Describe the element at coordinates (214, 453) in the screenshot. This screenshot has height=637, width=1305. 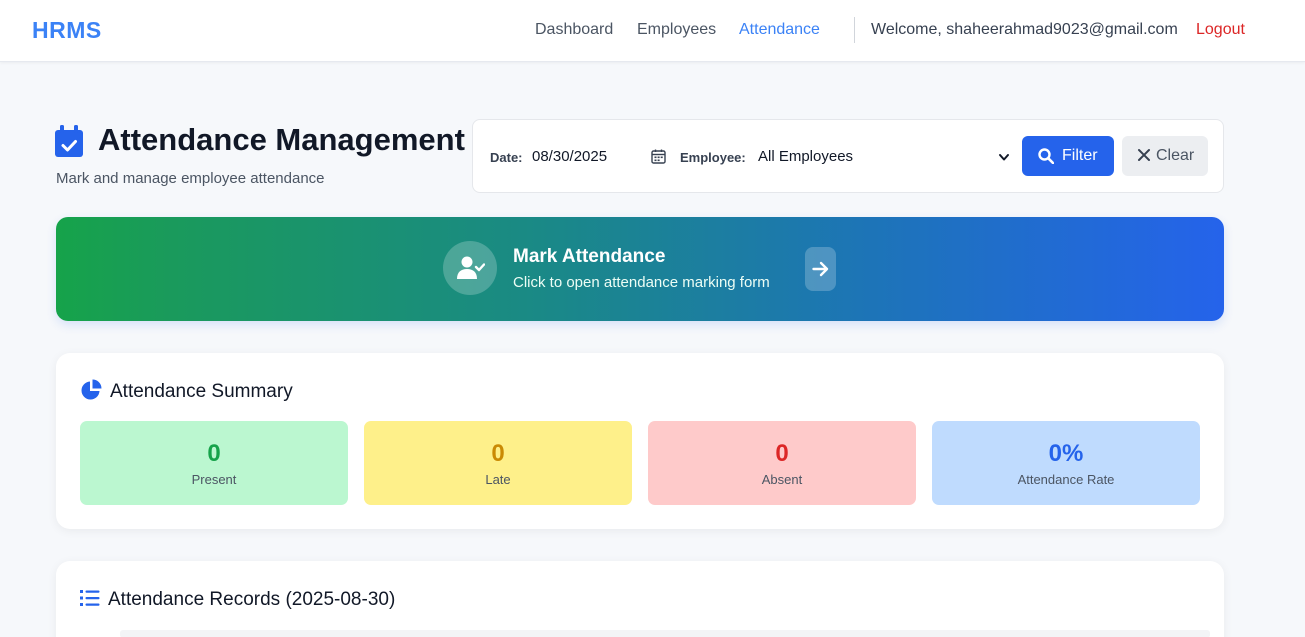
I see `stat-present-value: 0` at that location.